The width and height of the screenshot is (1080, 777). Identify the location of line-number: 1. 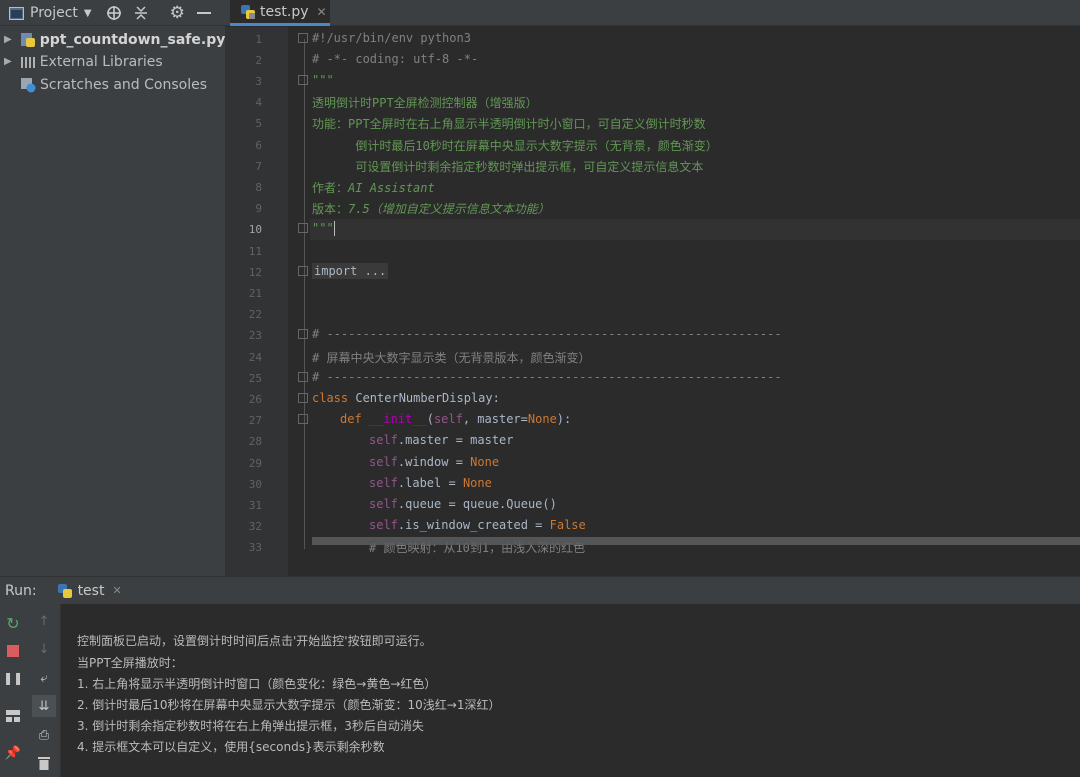
(258, 39).